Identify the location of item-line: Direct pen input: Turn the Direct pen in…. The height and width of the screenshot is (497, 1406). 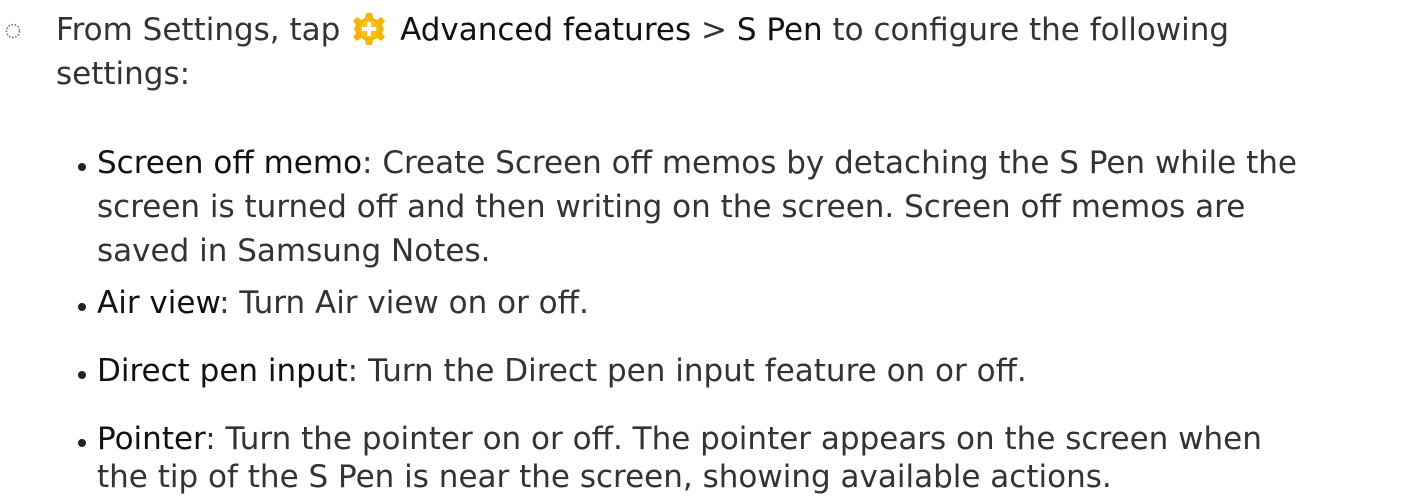
(562, 371).